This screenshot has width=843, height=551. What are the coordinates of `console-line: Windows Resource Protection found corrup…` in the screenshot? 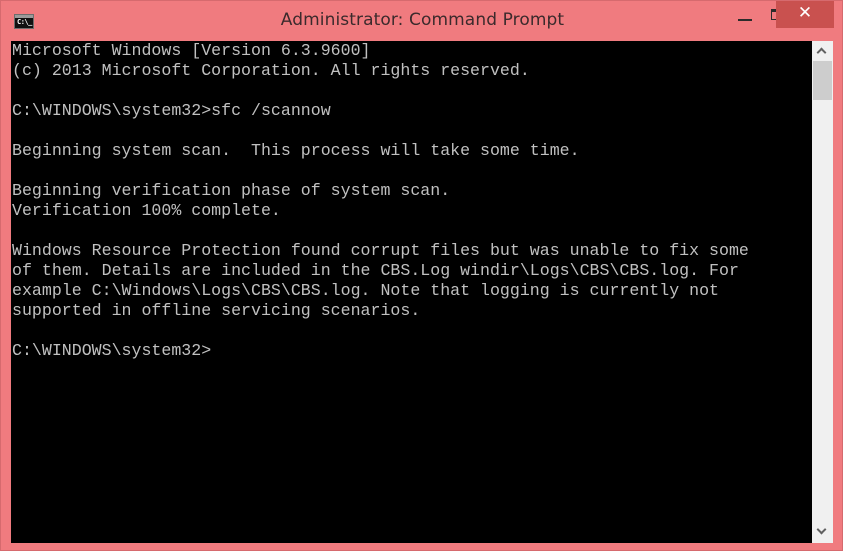 It's located at (380, 250).